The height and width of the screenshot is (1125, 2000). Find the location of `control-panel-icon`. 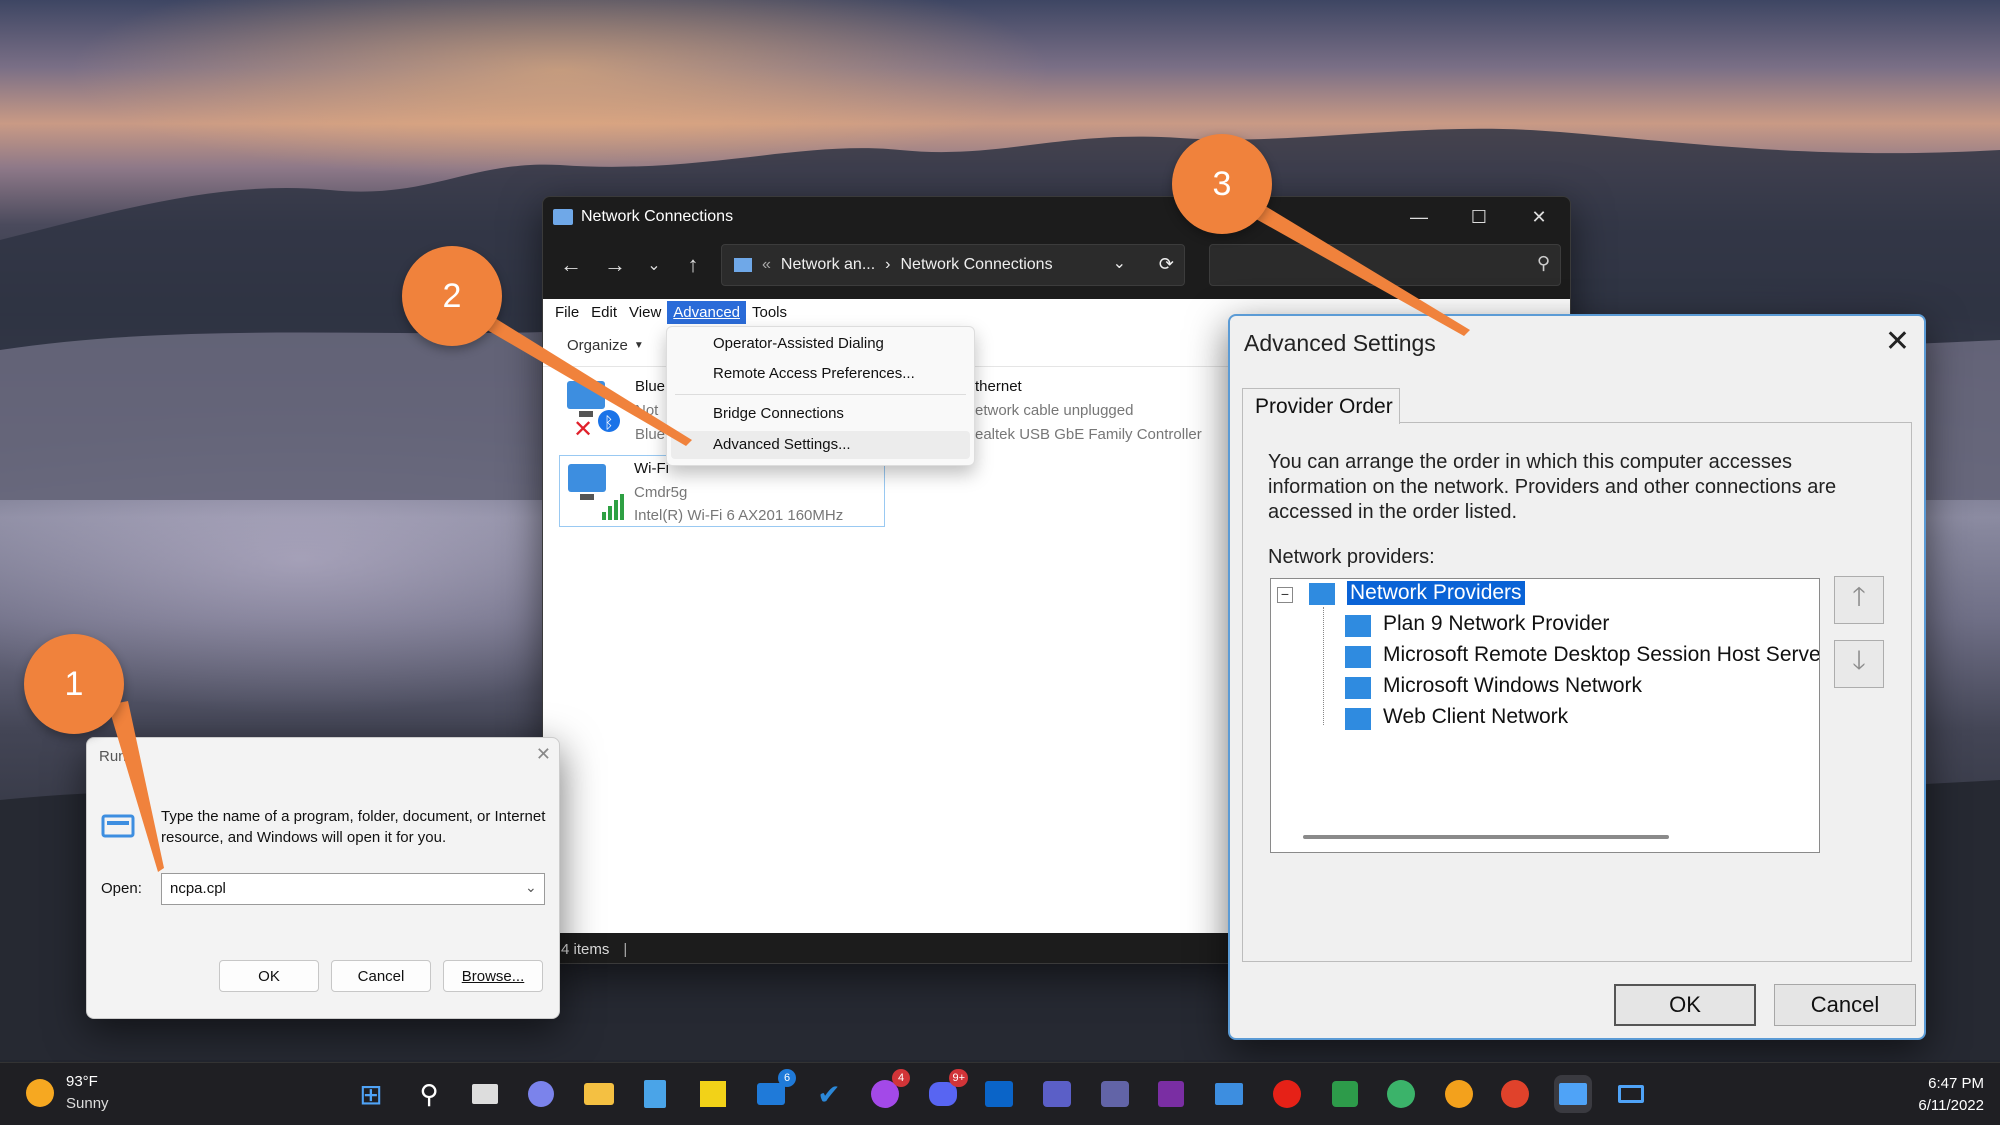

control-panel-icon is located at coordinates (1573, 1094).